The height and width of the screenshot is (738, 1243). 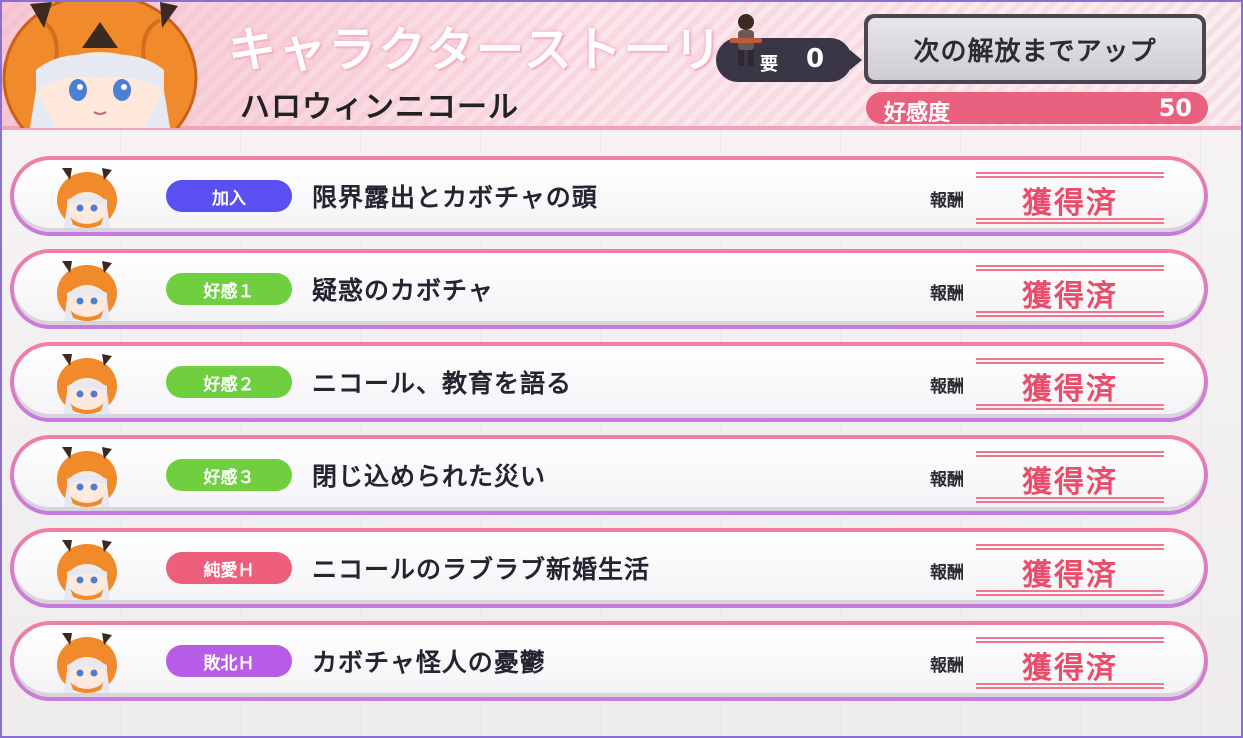 I want to click on story-tag: 好感２, so click(x=229, y=382).